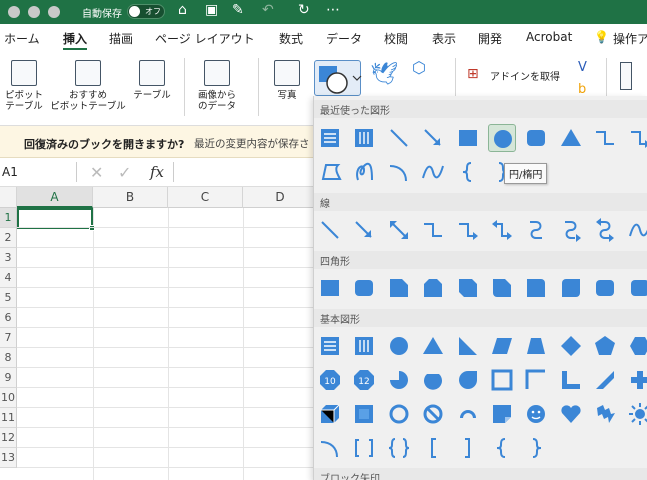 This screenshot has width=647, height=480. What do you see at coordinates (399, 380) in the screenshot?
I see `shape-pie-icon` at bounding box center [399, 380].